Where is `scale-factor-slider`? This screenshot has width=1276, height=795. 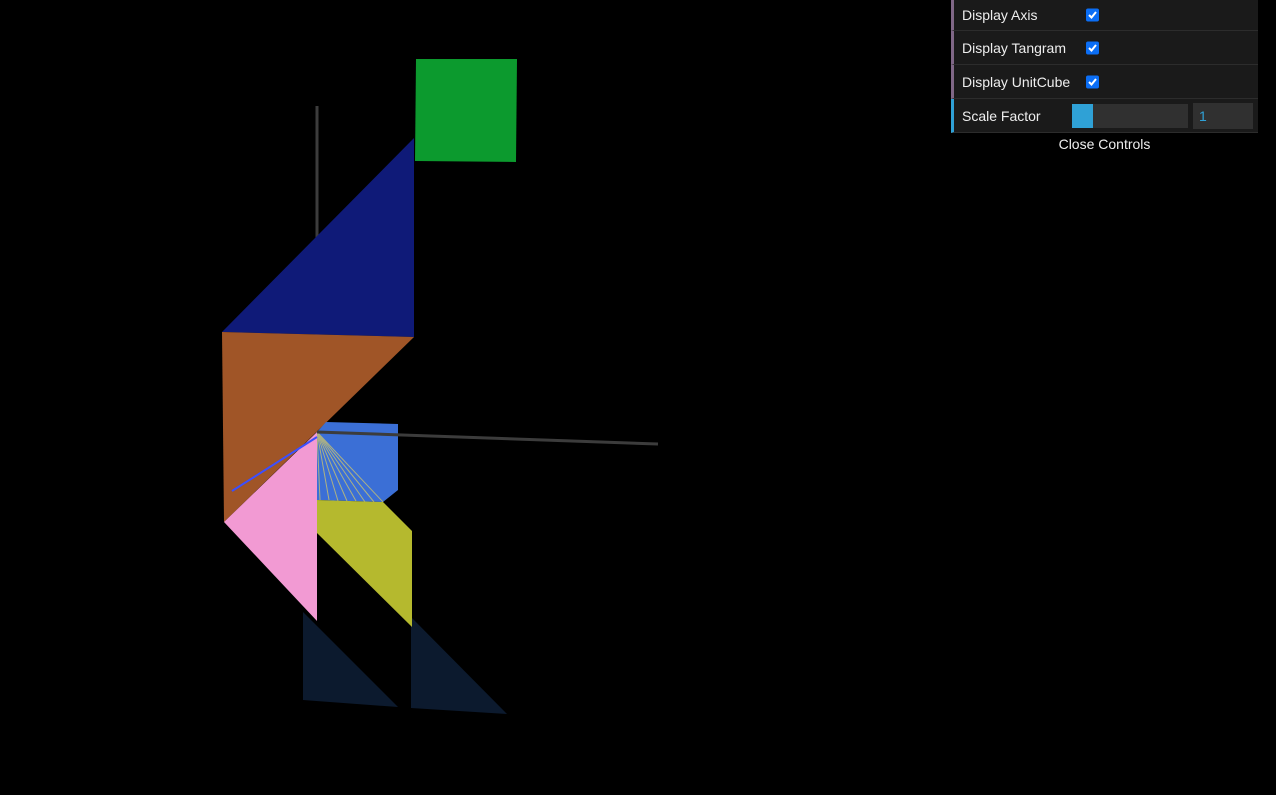 scale-factor-slider is located at coordinates (1130, 115).